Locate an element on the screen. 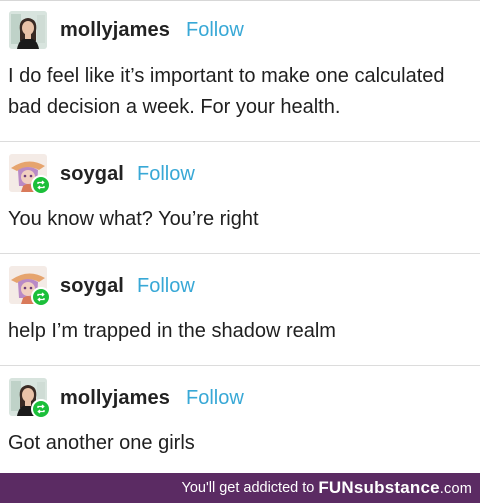 The image size is (480, 503). watermark-footer: You'll get addicted to FUNsubstance.com is located at coordinates (240, 488).